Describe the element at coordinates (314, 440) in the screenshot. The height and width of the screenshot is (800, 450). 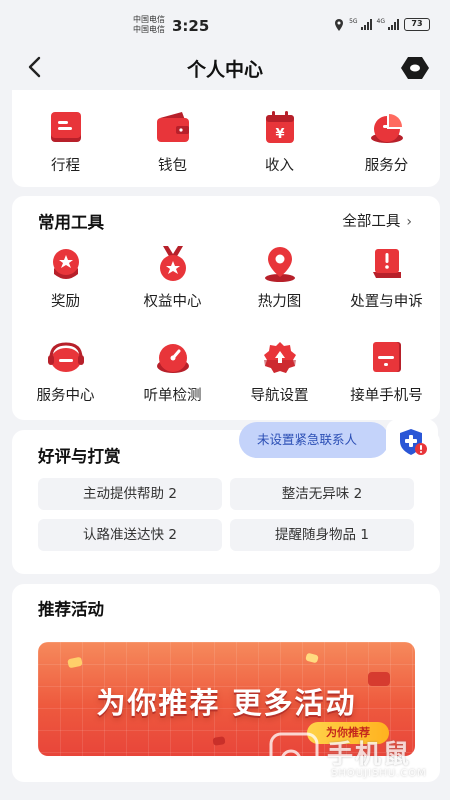
I see `emergency-contact-pill: 未设置紧急联系人` at that location.